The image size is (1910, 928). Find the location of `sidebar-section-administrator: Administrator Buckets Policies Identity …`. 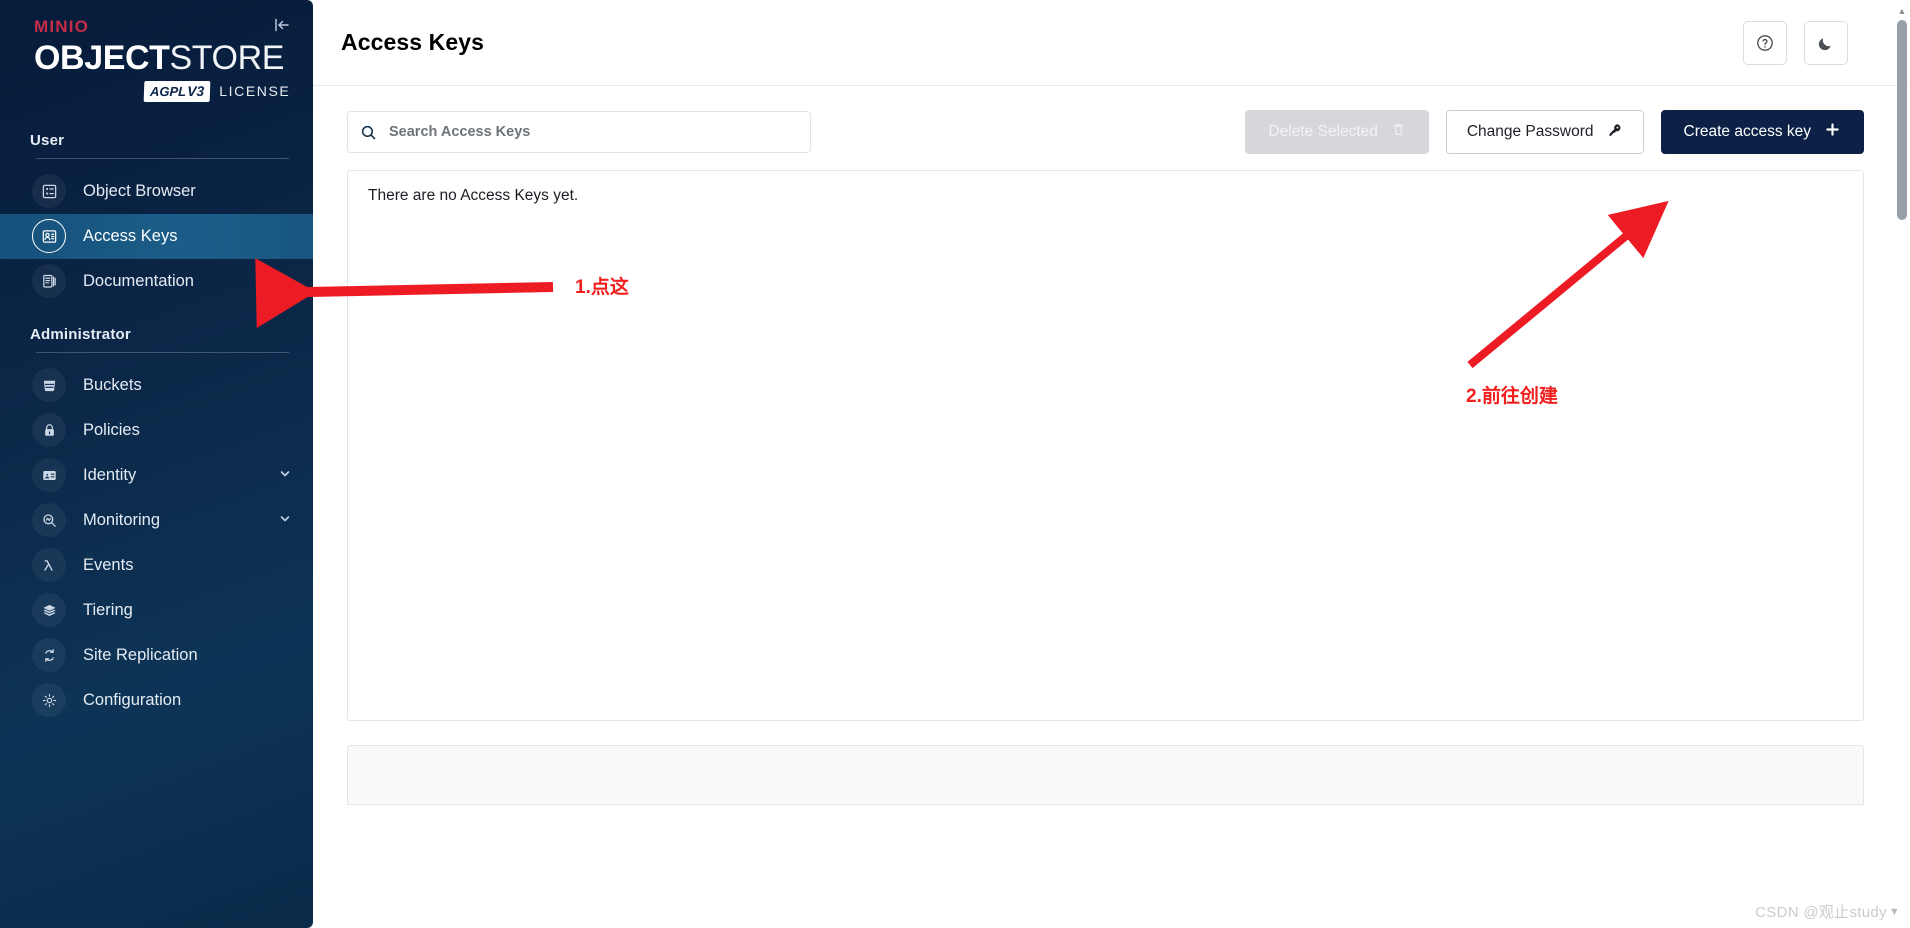

sidebar-section-administrator: Administrator Buckets Policies Identity … is located at coordinates (156, 524).